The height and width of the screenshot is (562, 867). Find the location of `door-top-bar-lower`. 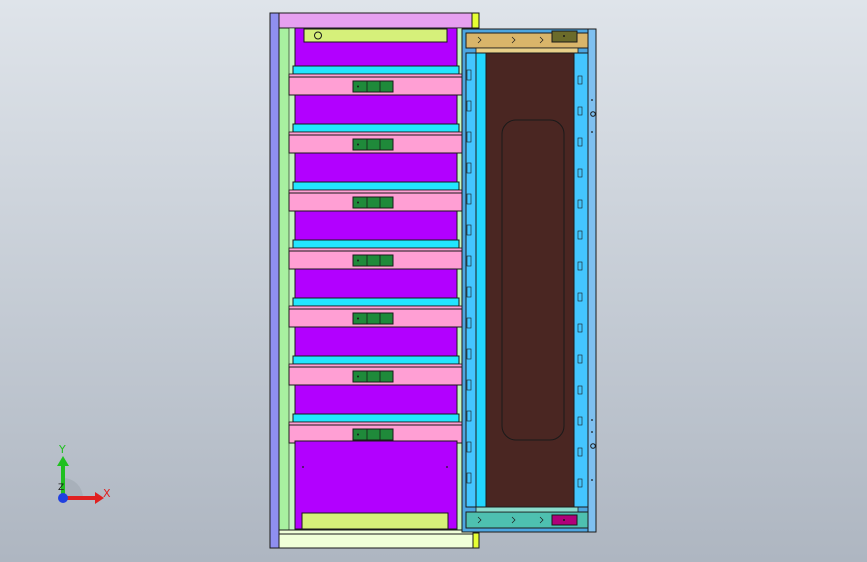

door-top-bar-lower is located at coordinates (527, 50).